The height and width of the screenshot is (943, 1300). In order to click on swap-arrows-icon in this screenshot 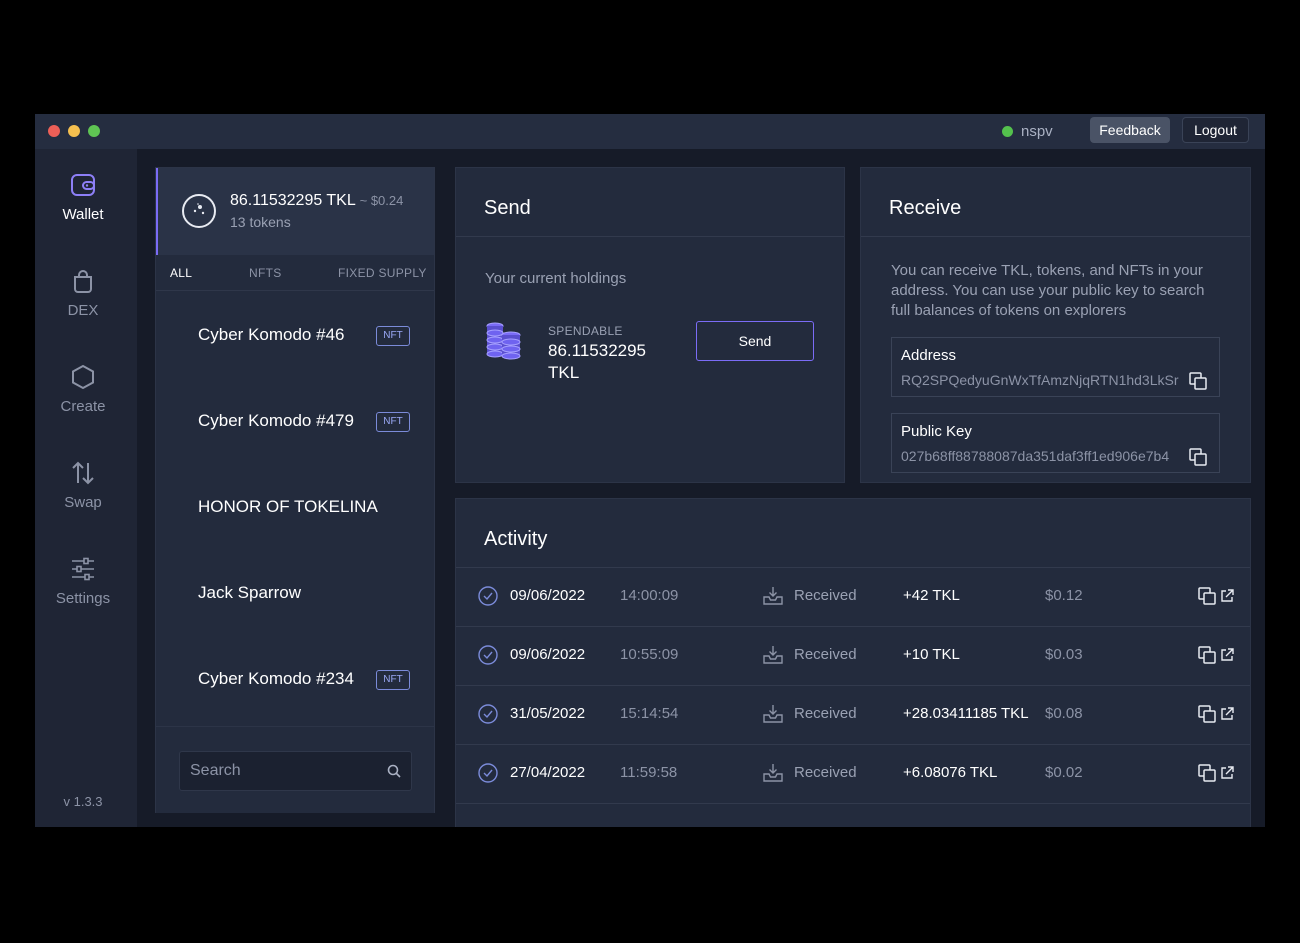, I will do `click(83, 473)`.